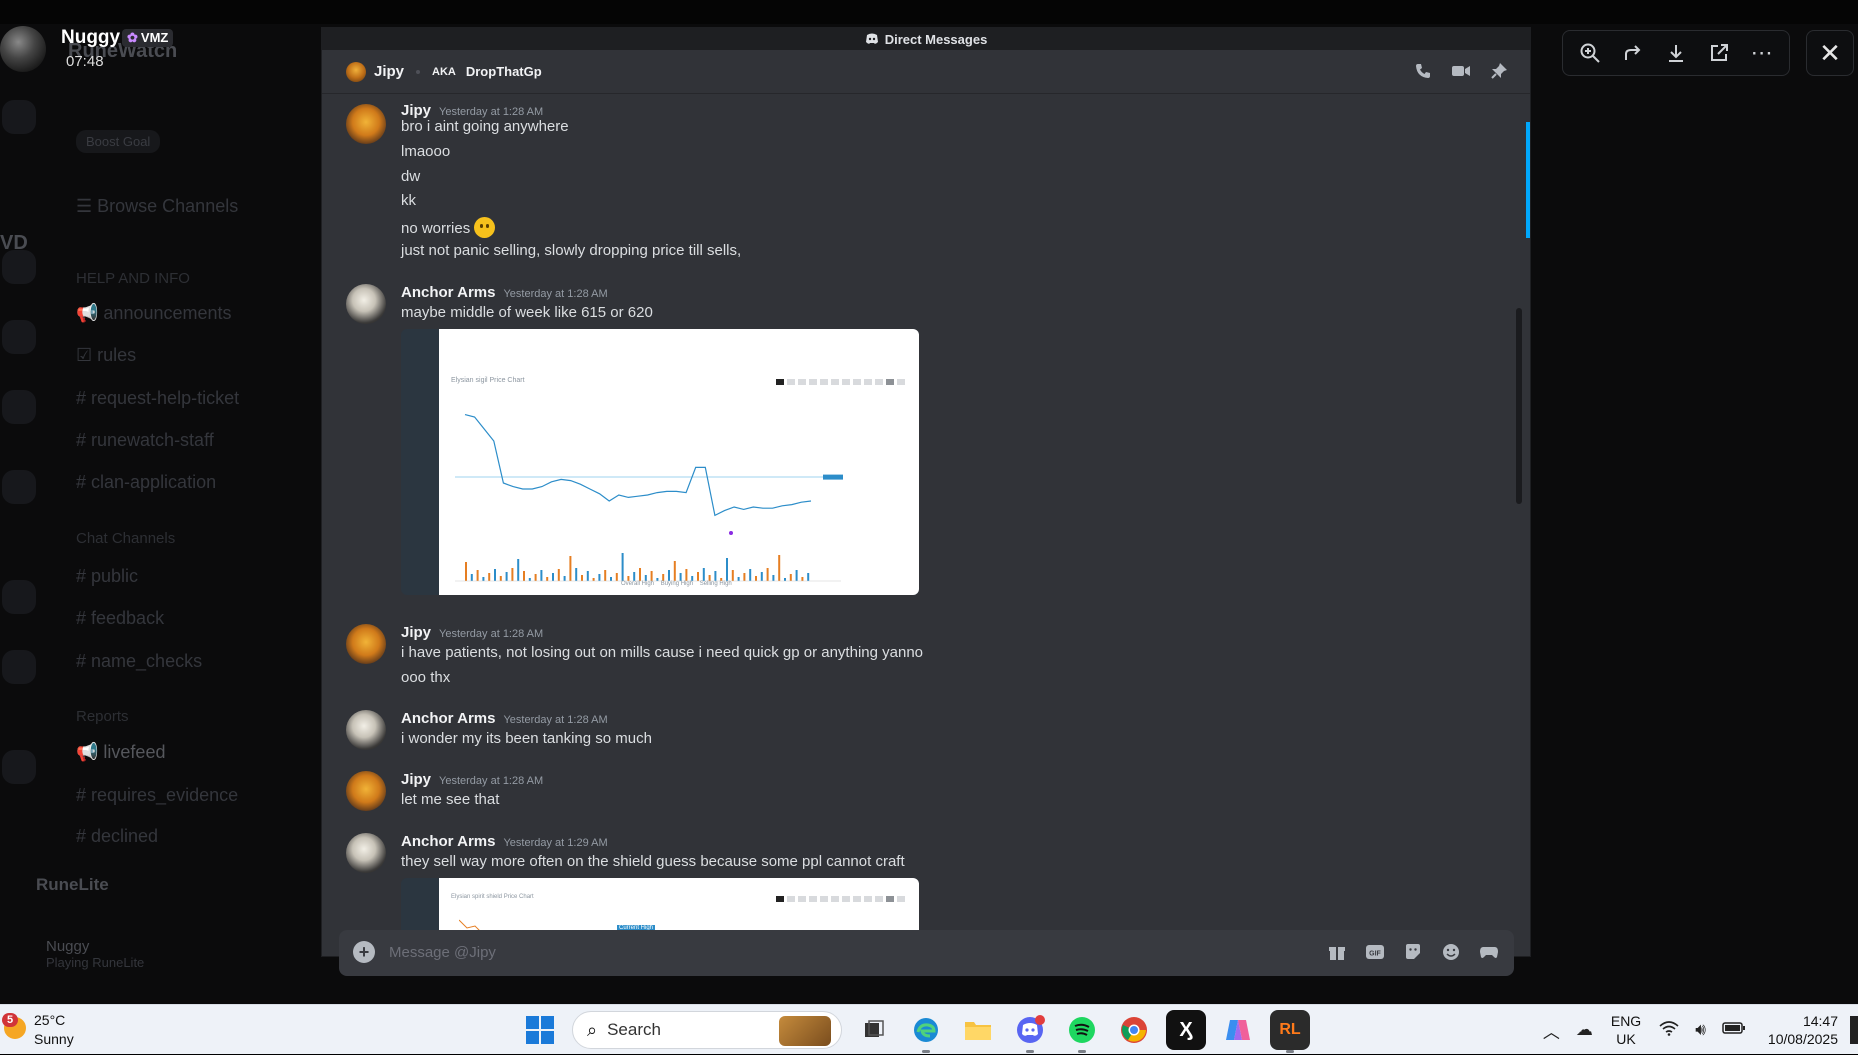 This screenshot has width=1858, height=1055. Describe the element at coordinates (819, 952) in the screenshot. I see `message-input` at that location.